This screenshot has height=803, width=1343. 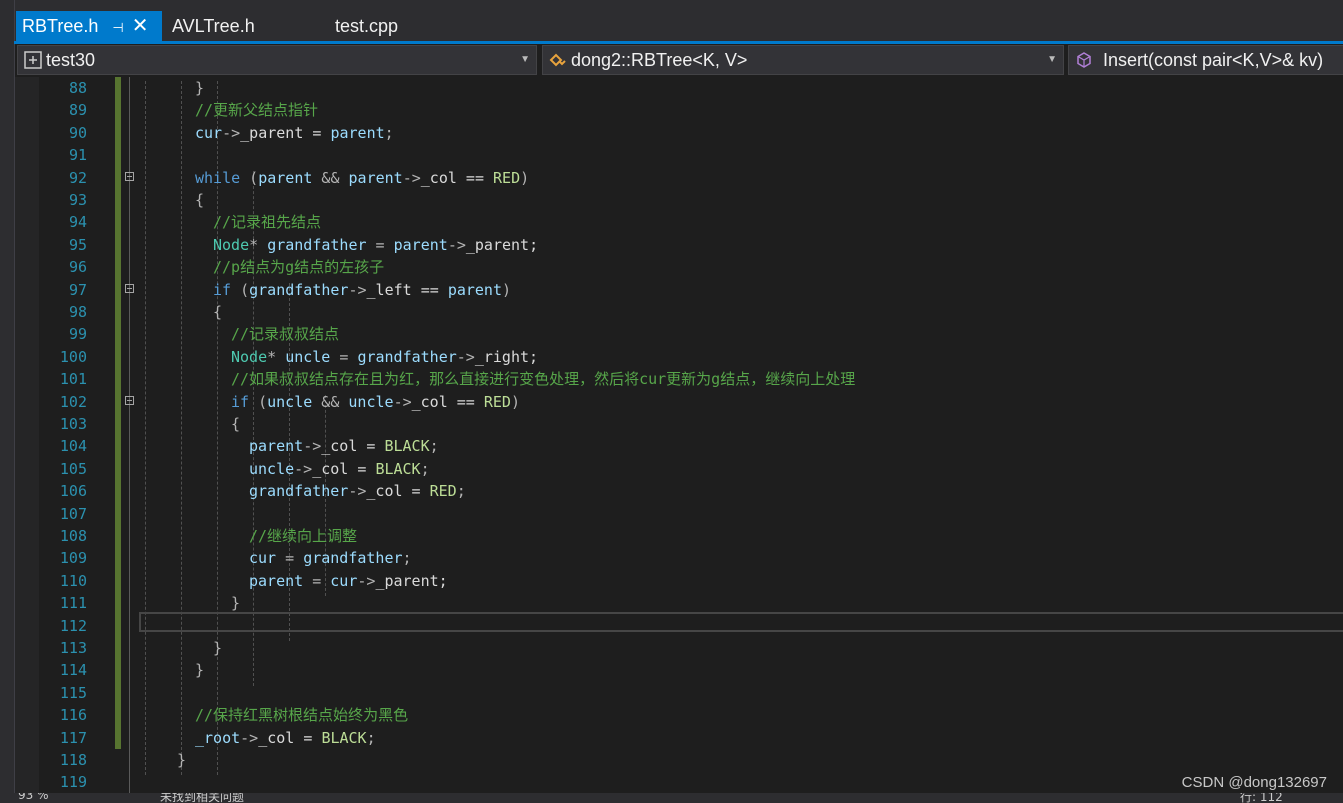 I want to click on zoom-level: 93 %, so click(x=33, y=797).